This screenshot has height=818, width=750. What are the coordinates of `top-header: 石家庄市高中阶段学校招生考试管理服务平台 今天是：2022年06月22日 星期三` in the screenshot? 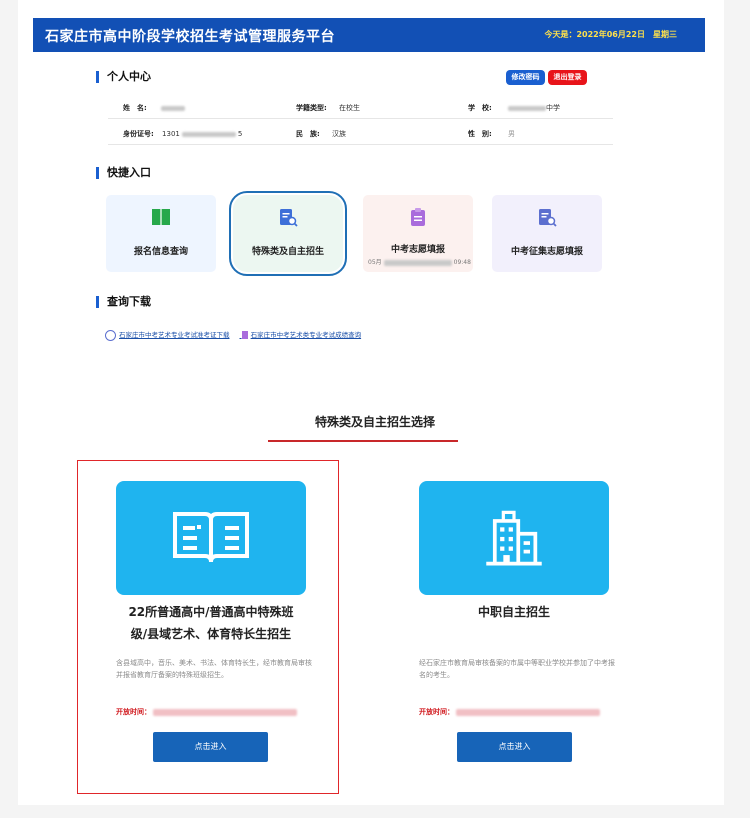 It's located at (369, 35).